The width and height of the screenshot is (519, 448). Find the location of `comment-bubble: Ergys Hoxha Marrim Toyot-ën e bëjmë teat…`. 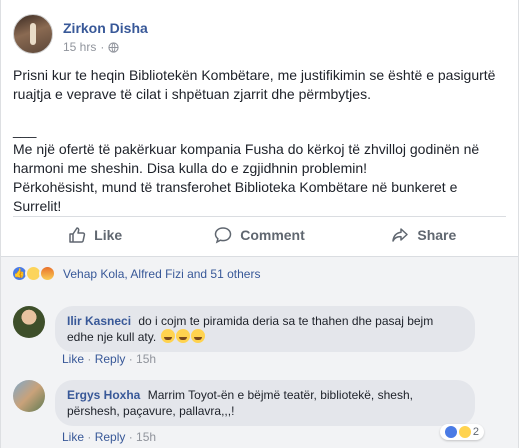

comment-bubble: Ergys Hoxha Marrim Toyot-ën e bëjmë teat… is located at coordinates (265, 403).